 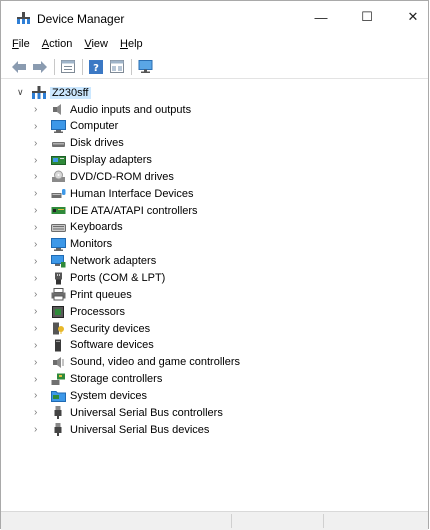 What do you see at coordinates (116, 210) in the screenshot?
I see `tree-category: › IDE ATA/ATAPI controllers` at bounding box center [116, 210].